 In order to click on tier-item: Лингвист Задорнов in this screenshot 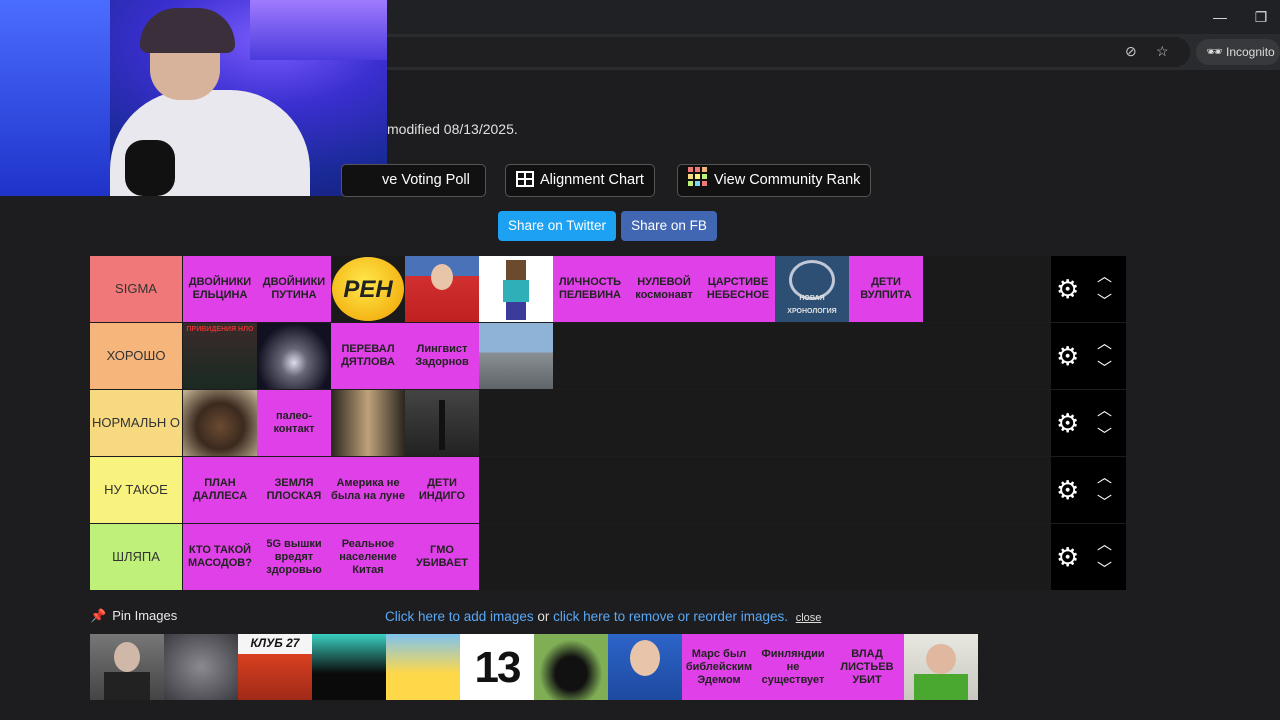, I will do `click(442, 356)`.